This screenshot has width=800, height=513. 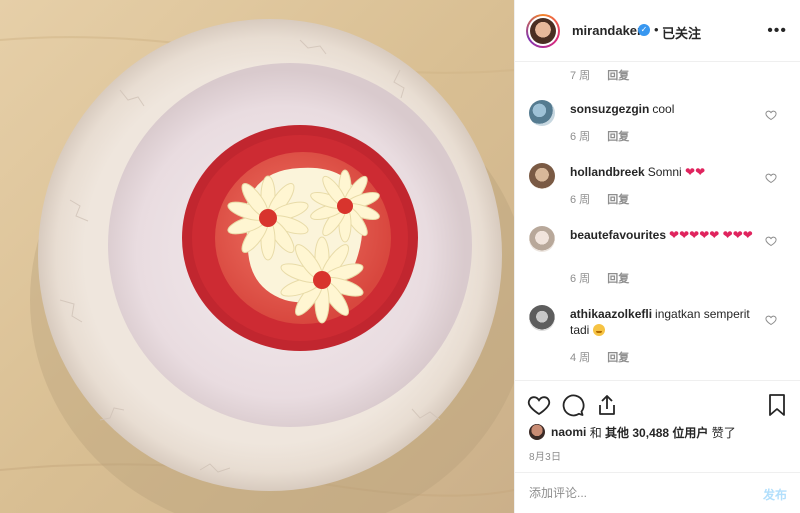 What do you see at coordinates (580, 358) in the screenshot?
I see `comment-time: 4 周` at bounding box center [580, 358].